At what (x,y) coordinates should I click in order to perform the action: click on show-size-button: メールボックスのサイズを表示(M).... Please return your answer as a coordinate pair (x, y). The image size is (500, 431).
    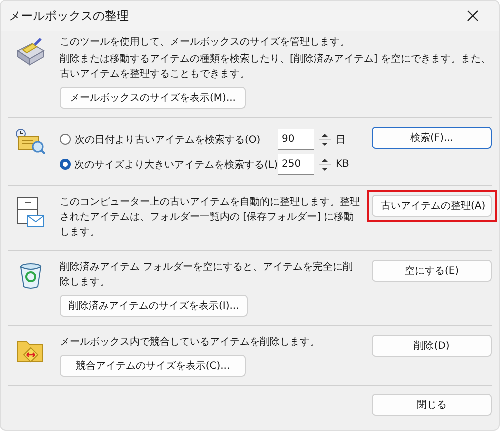
    Looking at the image, I should click on (153, 98).